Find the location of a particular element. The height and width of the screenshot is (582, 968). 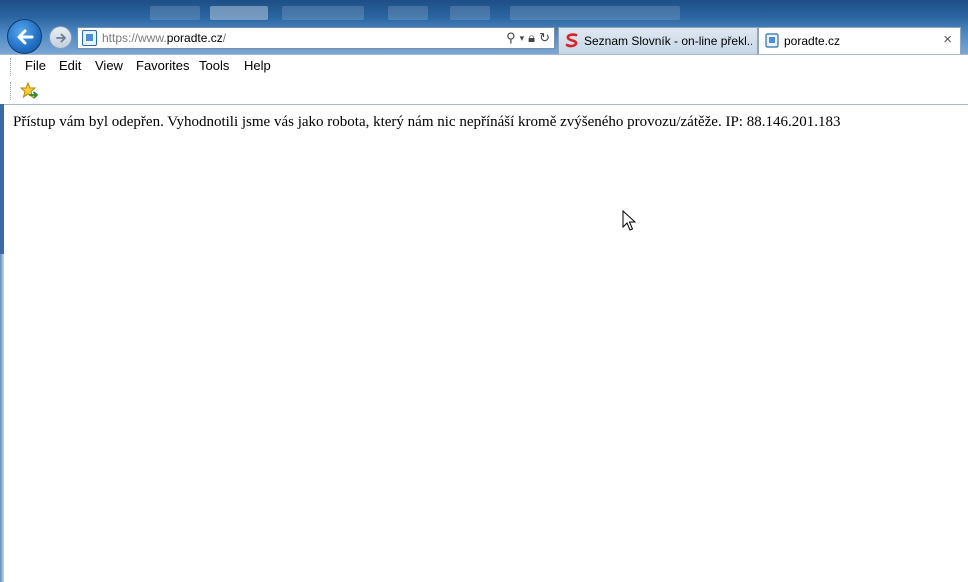

tab-label: poradte.cz is located at coordinates (812, 41).